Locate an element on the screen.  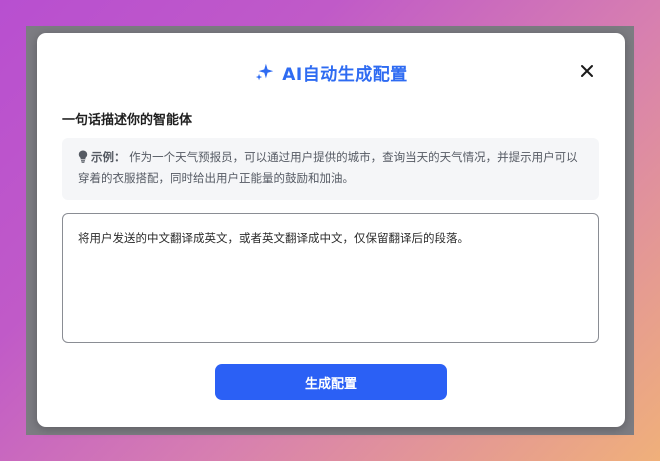
close-icon is located at coordinates (587, 71).